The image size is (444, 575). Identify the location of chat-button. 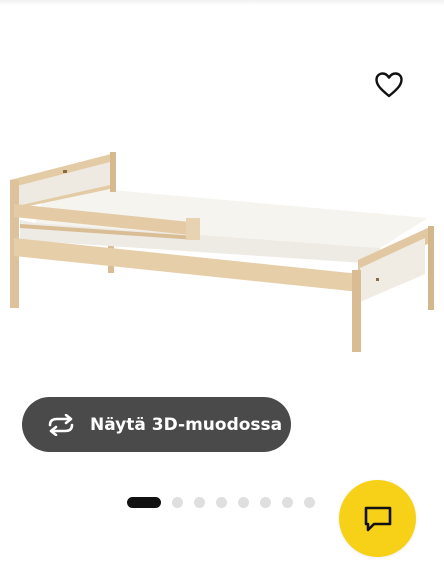
(377, 518).